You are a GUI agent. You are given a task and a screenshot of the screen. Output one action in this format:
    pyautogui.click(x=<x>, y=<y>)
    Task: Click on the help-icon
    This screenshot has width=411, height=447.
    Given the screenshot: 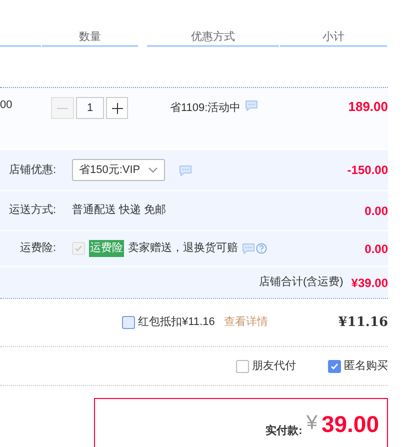 What is the action you would take?
    pyautogui.click(x=261, y=248)
    